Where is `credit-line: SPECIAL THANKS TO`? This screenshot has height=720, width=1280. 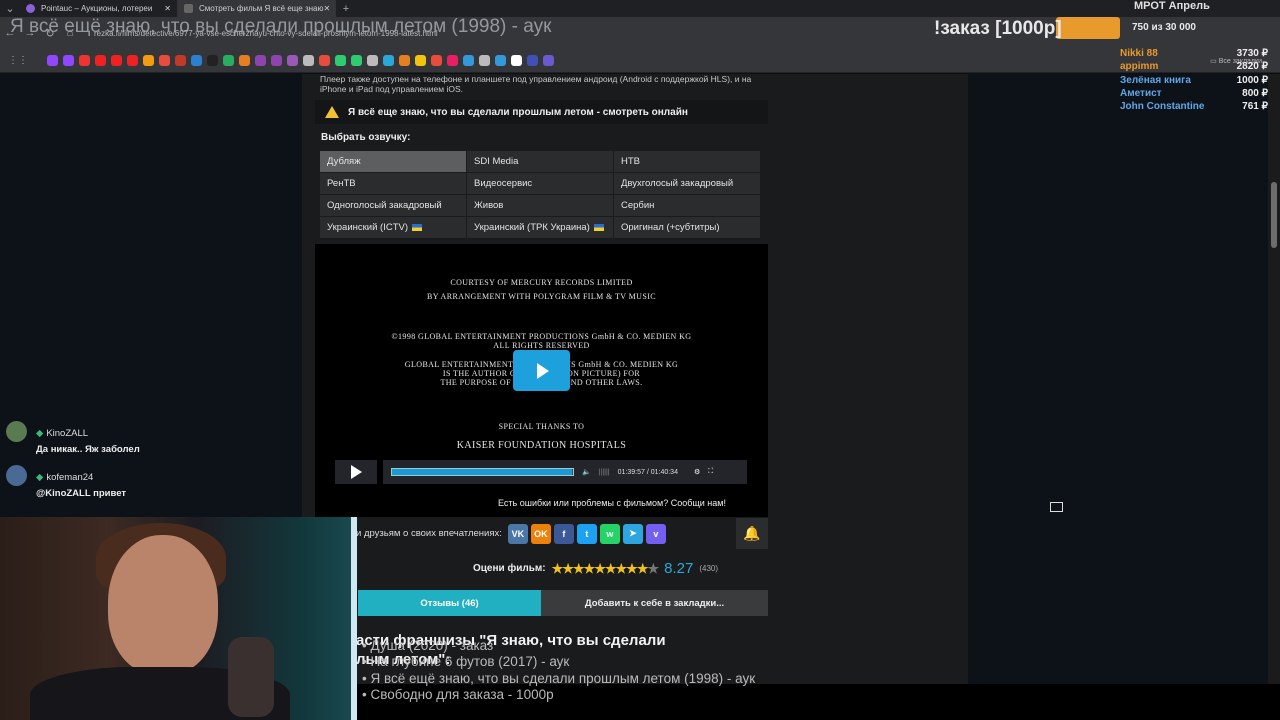 credit-line: SPECIAL THANKS TO is located at coordinates (541, 426).